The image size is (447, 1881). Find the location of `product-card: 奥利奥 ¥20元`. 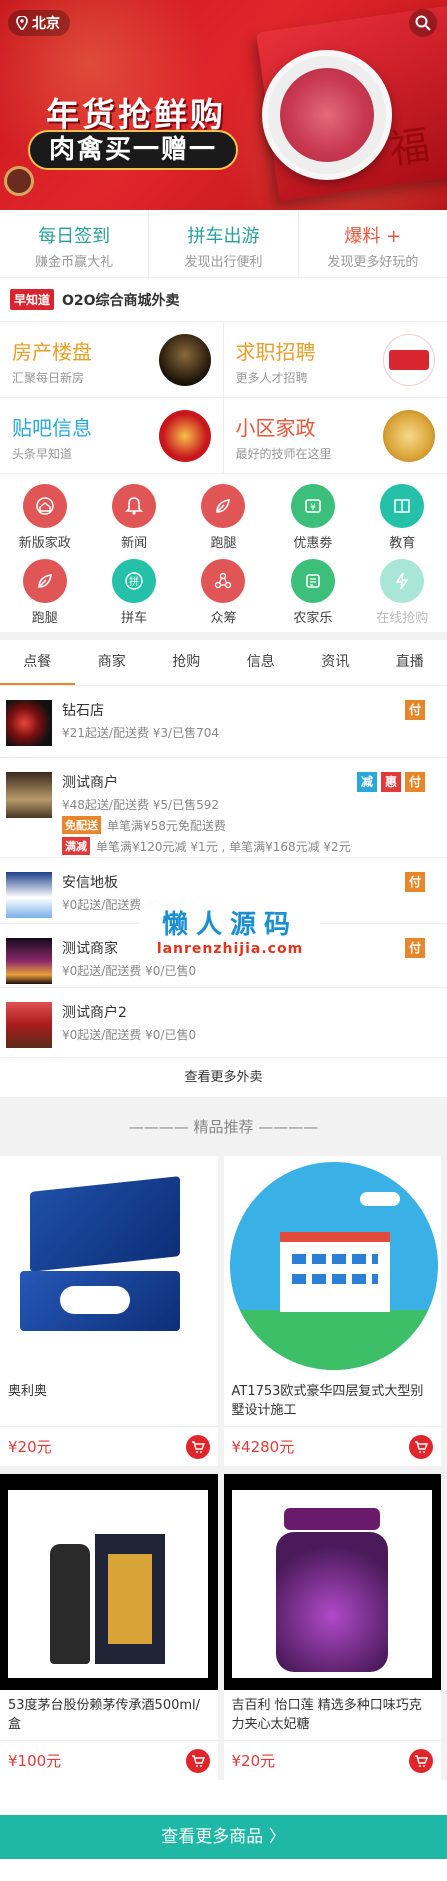

product-card: 奥利奥 ¥20元 is located at coordinates (109, 1311).